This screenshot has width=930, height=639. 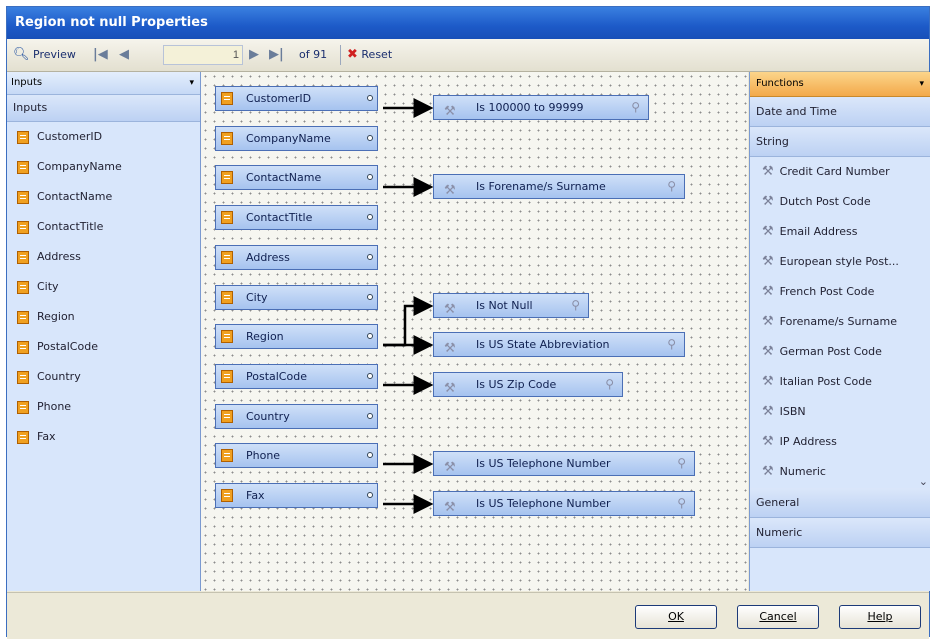 I want to click on string-function-item: ⚒ Dutch Post Code, so click(x=840, y=202).